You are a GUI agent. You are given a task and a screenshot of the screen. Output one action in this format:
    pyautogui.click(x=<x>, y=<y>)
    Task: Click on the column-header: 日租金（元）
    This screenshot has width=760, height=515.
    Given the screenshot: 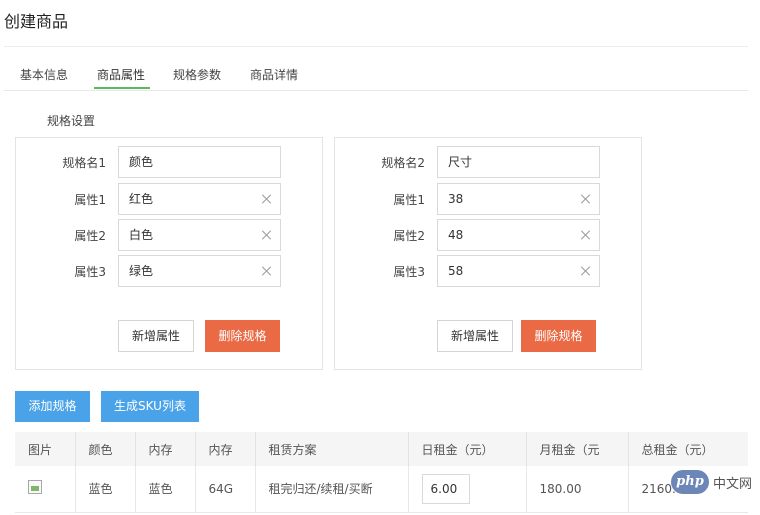 What is the action you would take?
    pyautogui.click(x=467, y=449)
    